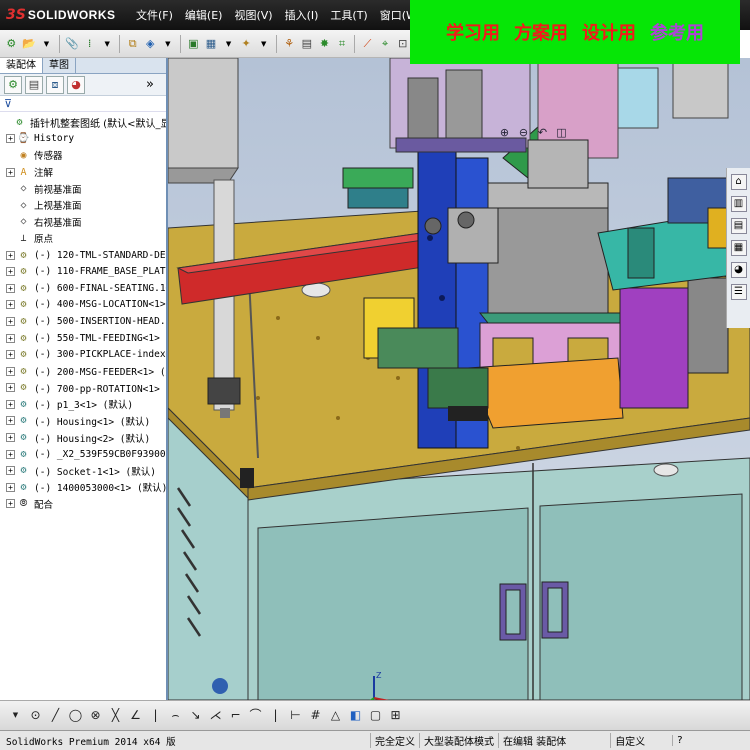 The width and height of the screenshot is (750, 750). I want to click on point-icon: ⊙, so click(35, 715).